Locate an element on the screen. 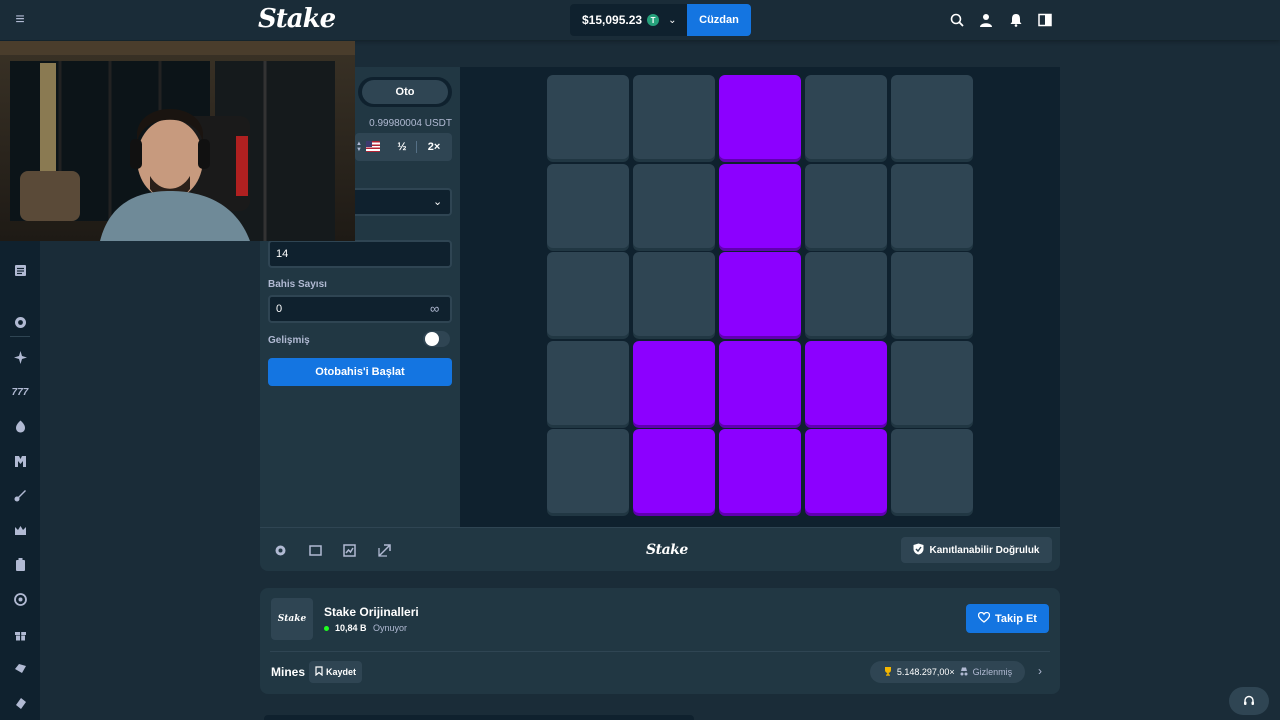  save-label: Kaydet is located at coordinates (340, 672).